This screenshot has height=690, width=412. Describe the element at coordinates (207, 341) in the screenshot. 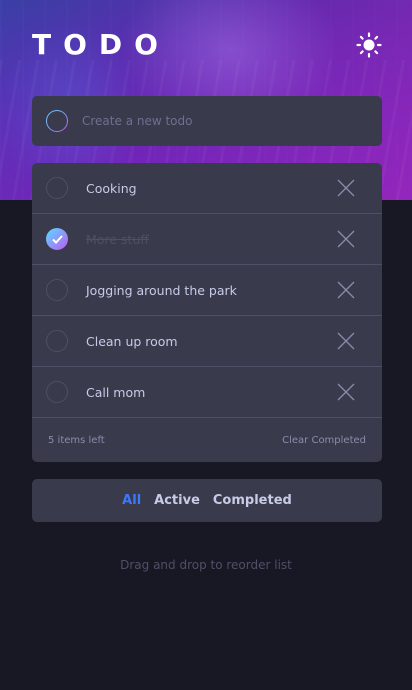

I see `todo-item: Clean up room` at that location.